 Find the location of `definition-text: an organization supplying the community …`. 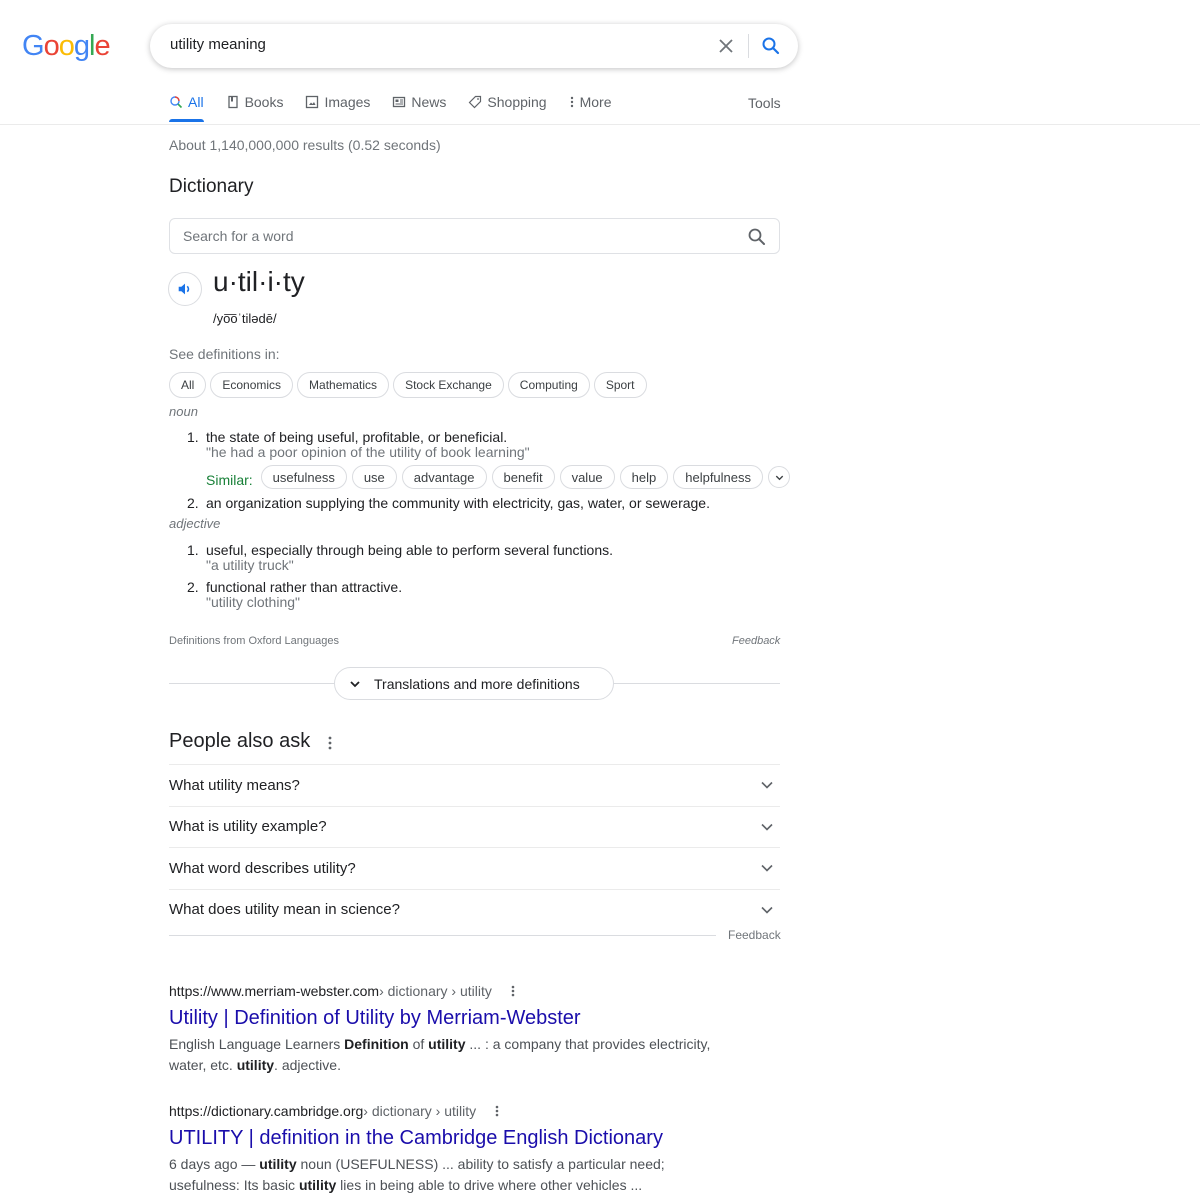

definition-text: an organization supplying the community … is located at coordinates (458, 503).